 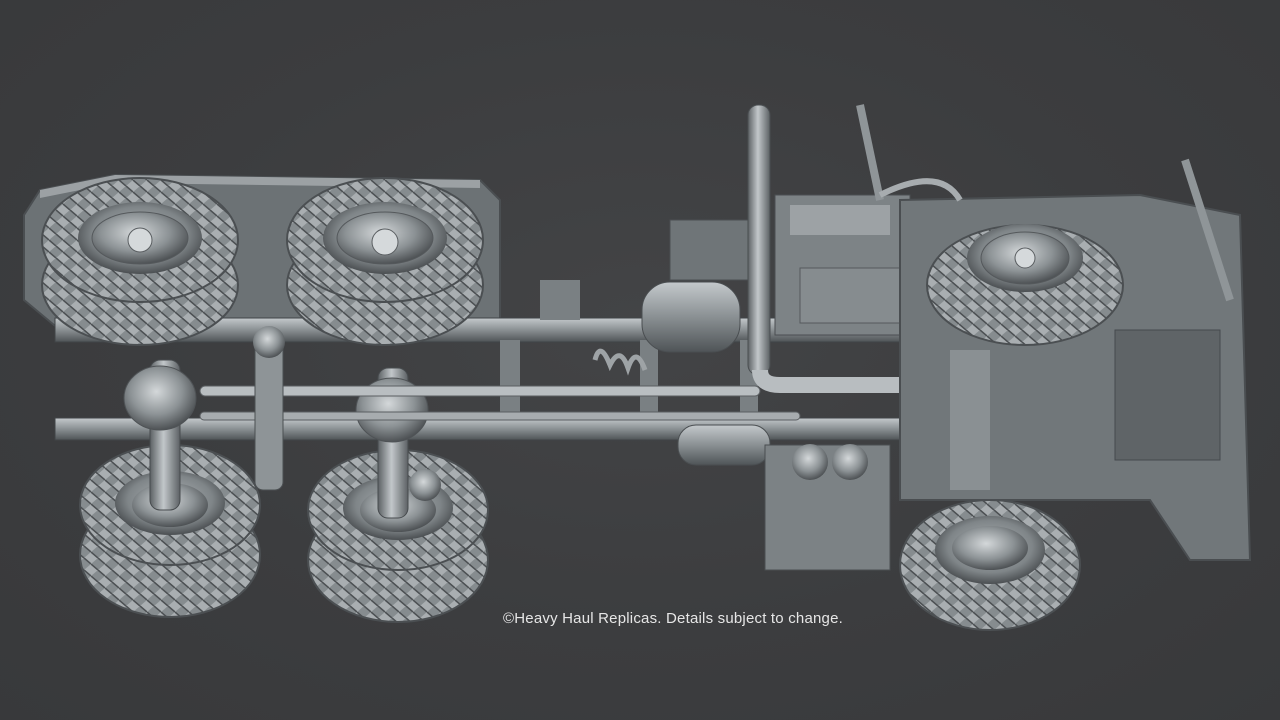 I want to click on rear-tire-top-left, so click(x=140, y=261).